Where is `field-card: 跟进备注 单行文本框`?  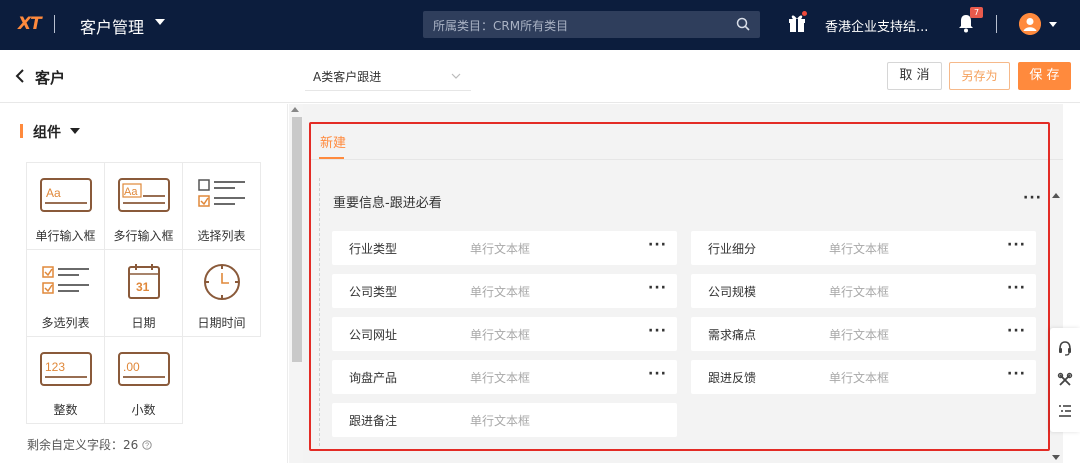 field-card: 跟进备注 单行文本框 is located at coordinates (504, 420).